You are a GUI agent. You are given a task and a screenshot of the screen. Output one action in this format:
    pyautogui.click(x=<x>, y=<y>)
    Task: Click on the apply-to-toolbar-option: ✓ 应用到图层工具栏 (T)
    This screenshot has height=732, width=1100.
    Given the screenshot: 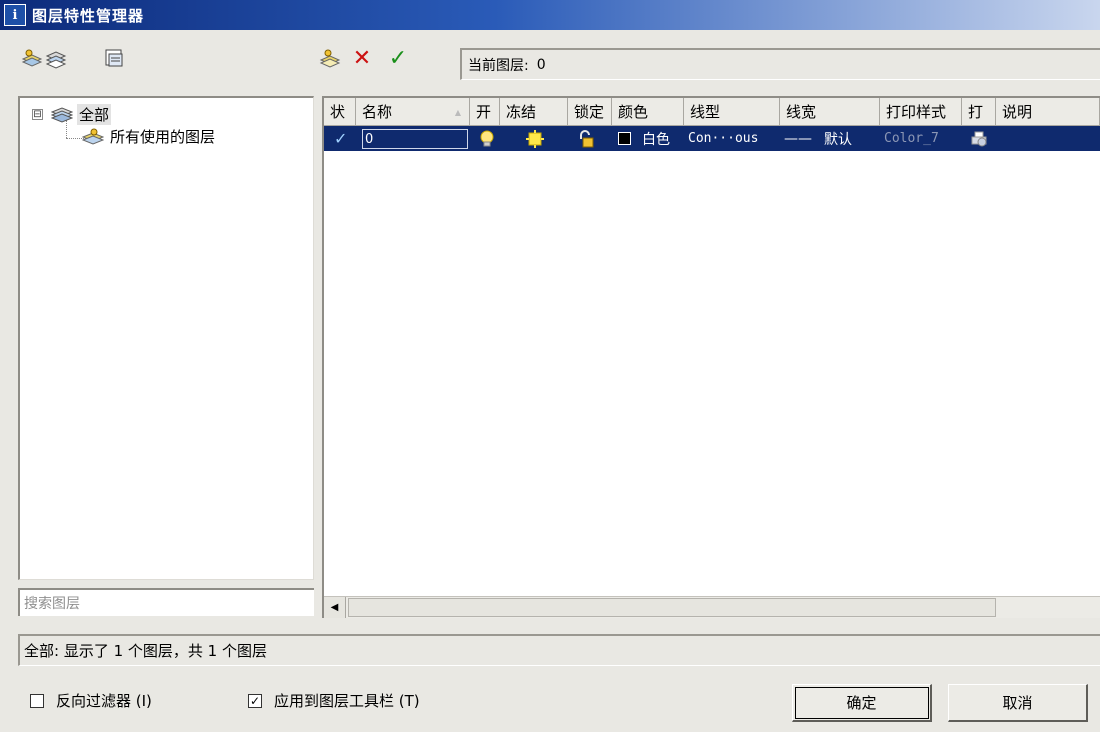 What is the action you would take?
    pyautogui.click(x=334, y=700)
    